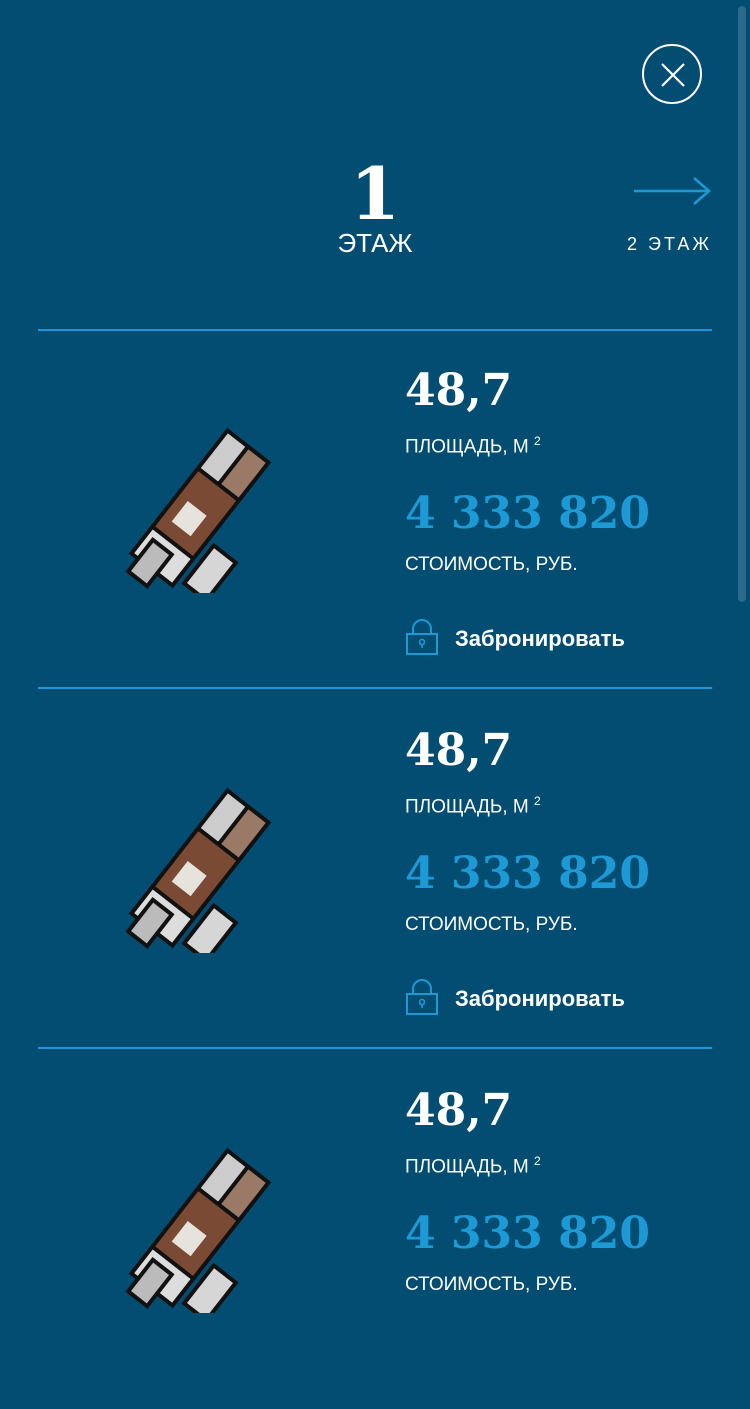 This screenshot has height=1409, width=750. Describe the element at coordinates (662, 220) in the screenshot. I see `next-floor-button: 2 ЭТАЖ` at that location.